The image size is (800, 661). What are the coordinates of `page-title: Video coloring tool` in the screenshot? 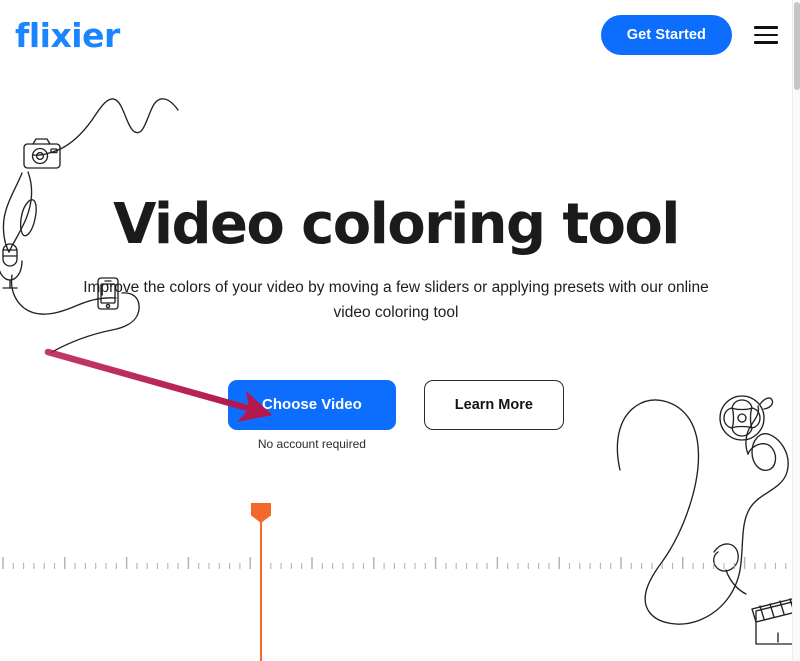 It's located at (396, 224).